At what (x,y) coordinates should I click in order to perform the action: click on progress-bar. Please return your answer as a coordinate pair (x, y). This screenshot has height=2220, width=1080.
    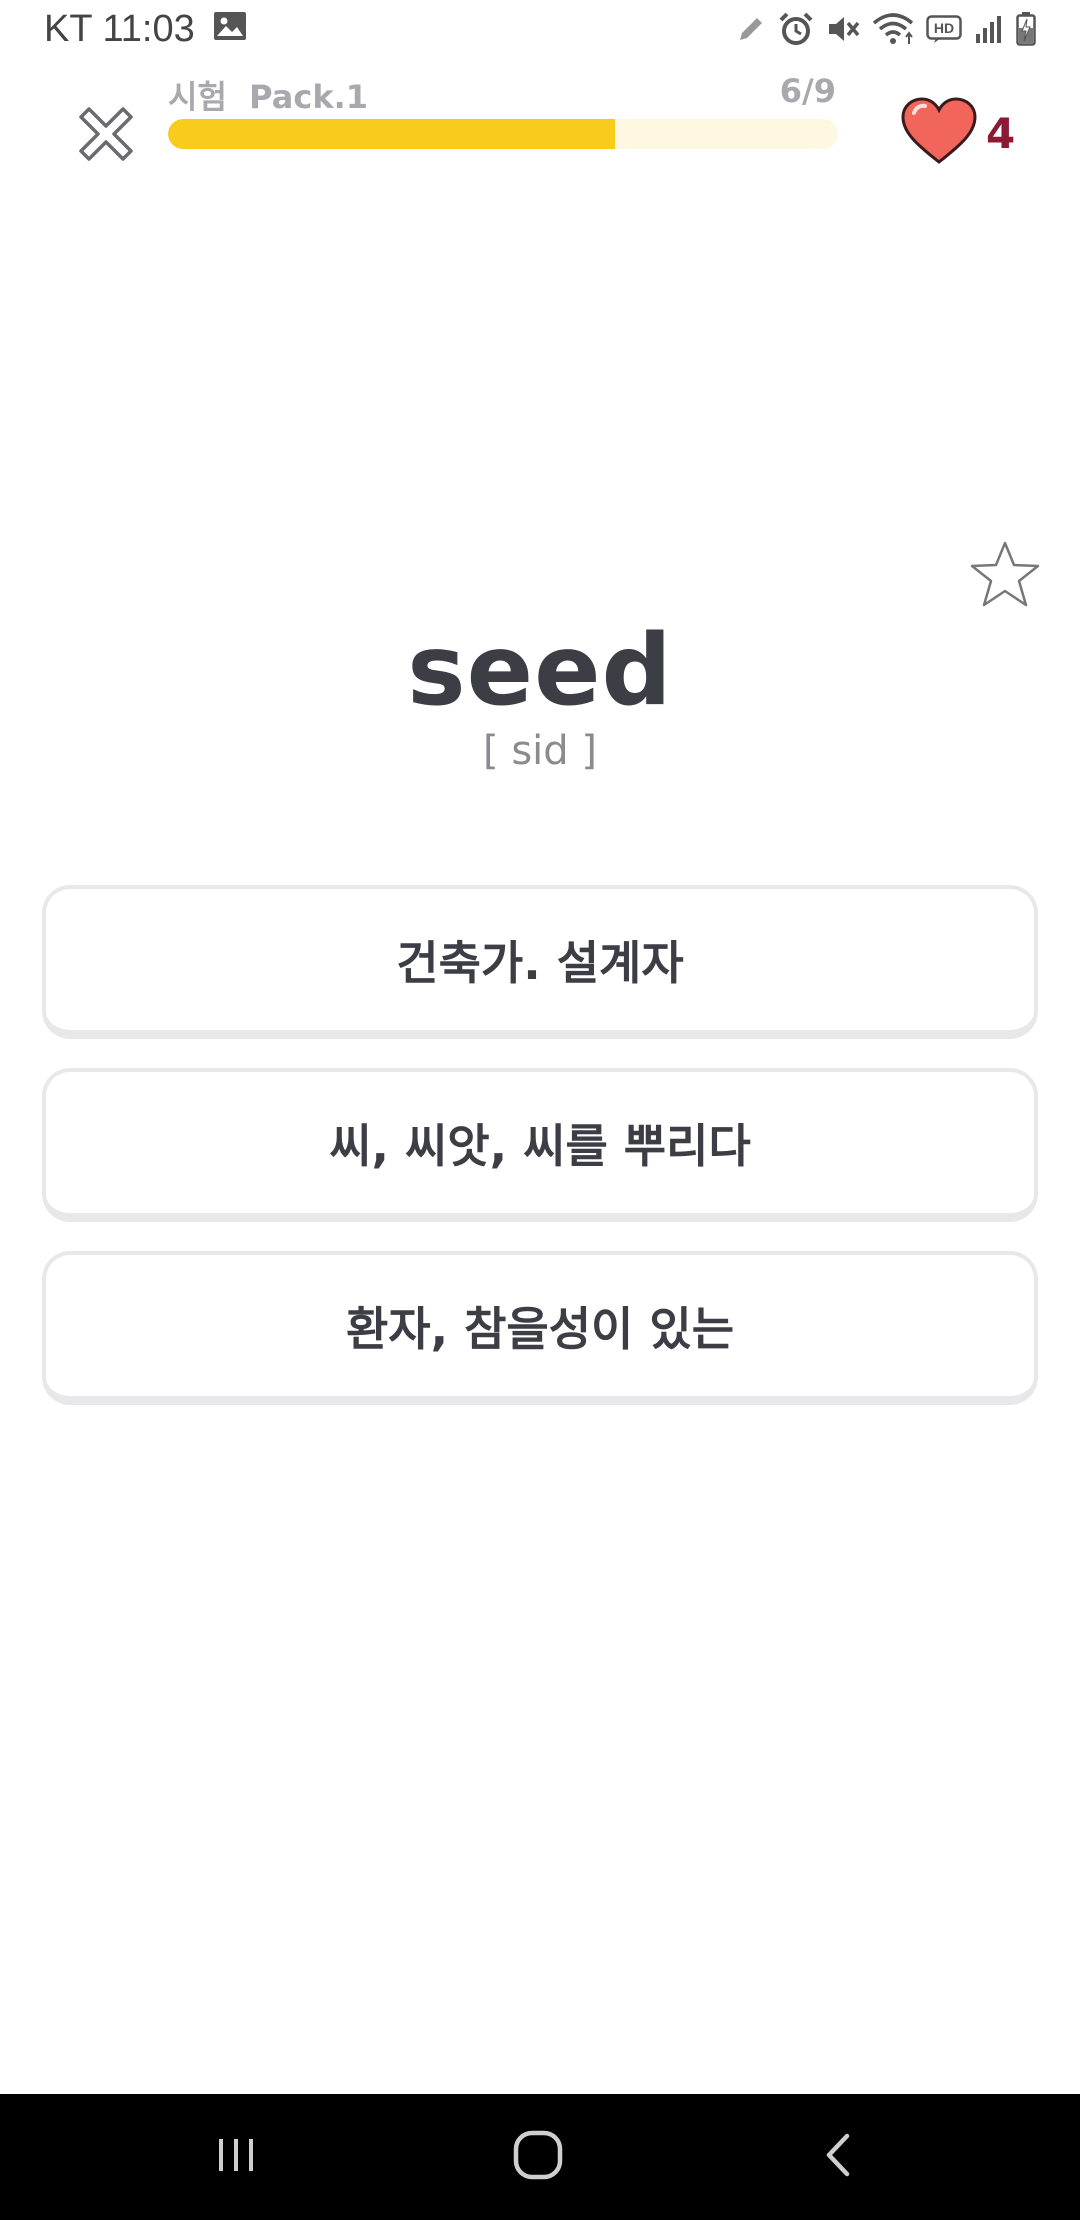
    Looking at the image, I should click on (503, 134).